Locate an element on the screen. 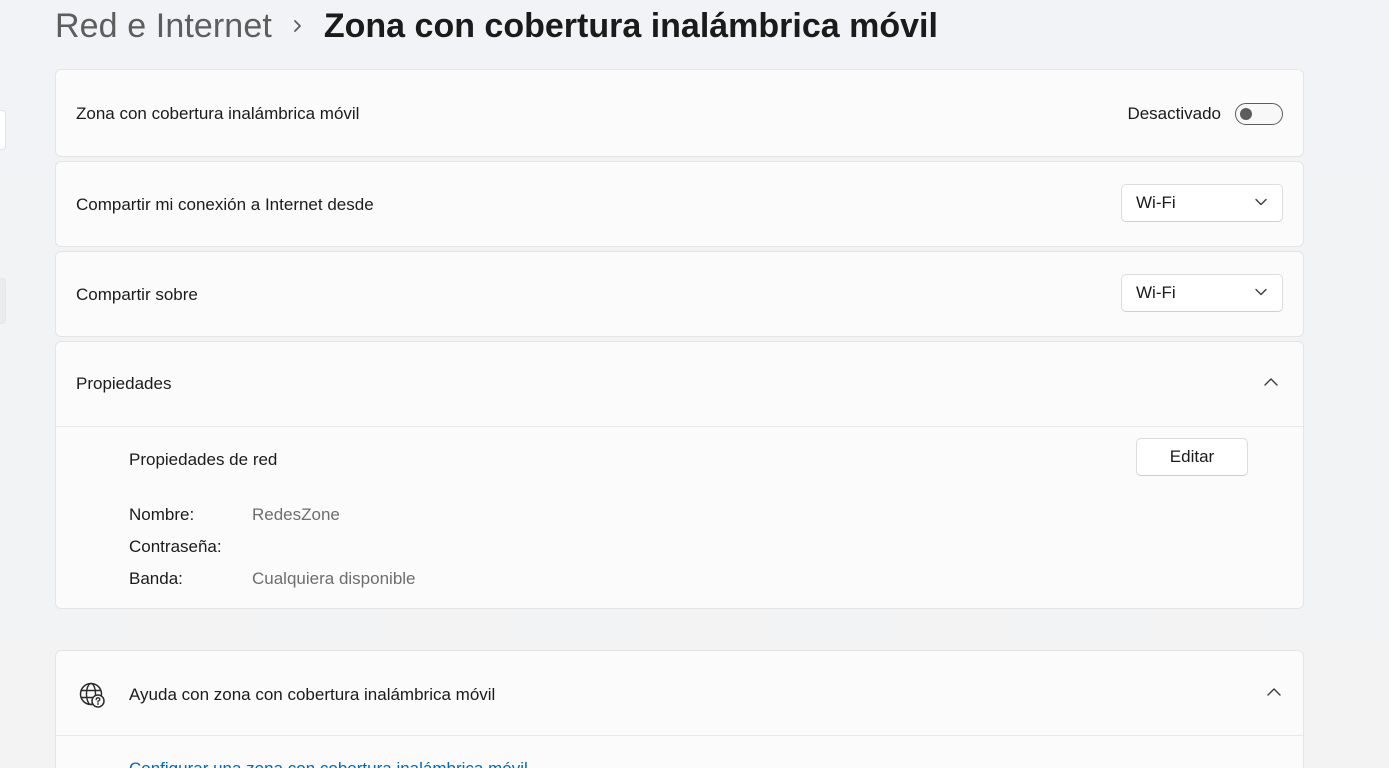  share-from-value: Wi-Fi is located at coordinates (1156, 202).